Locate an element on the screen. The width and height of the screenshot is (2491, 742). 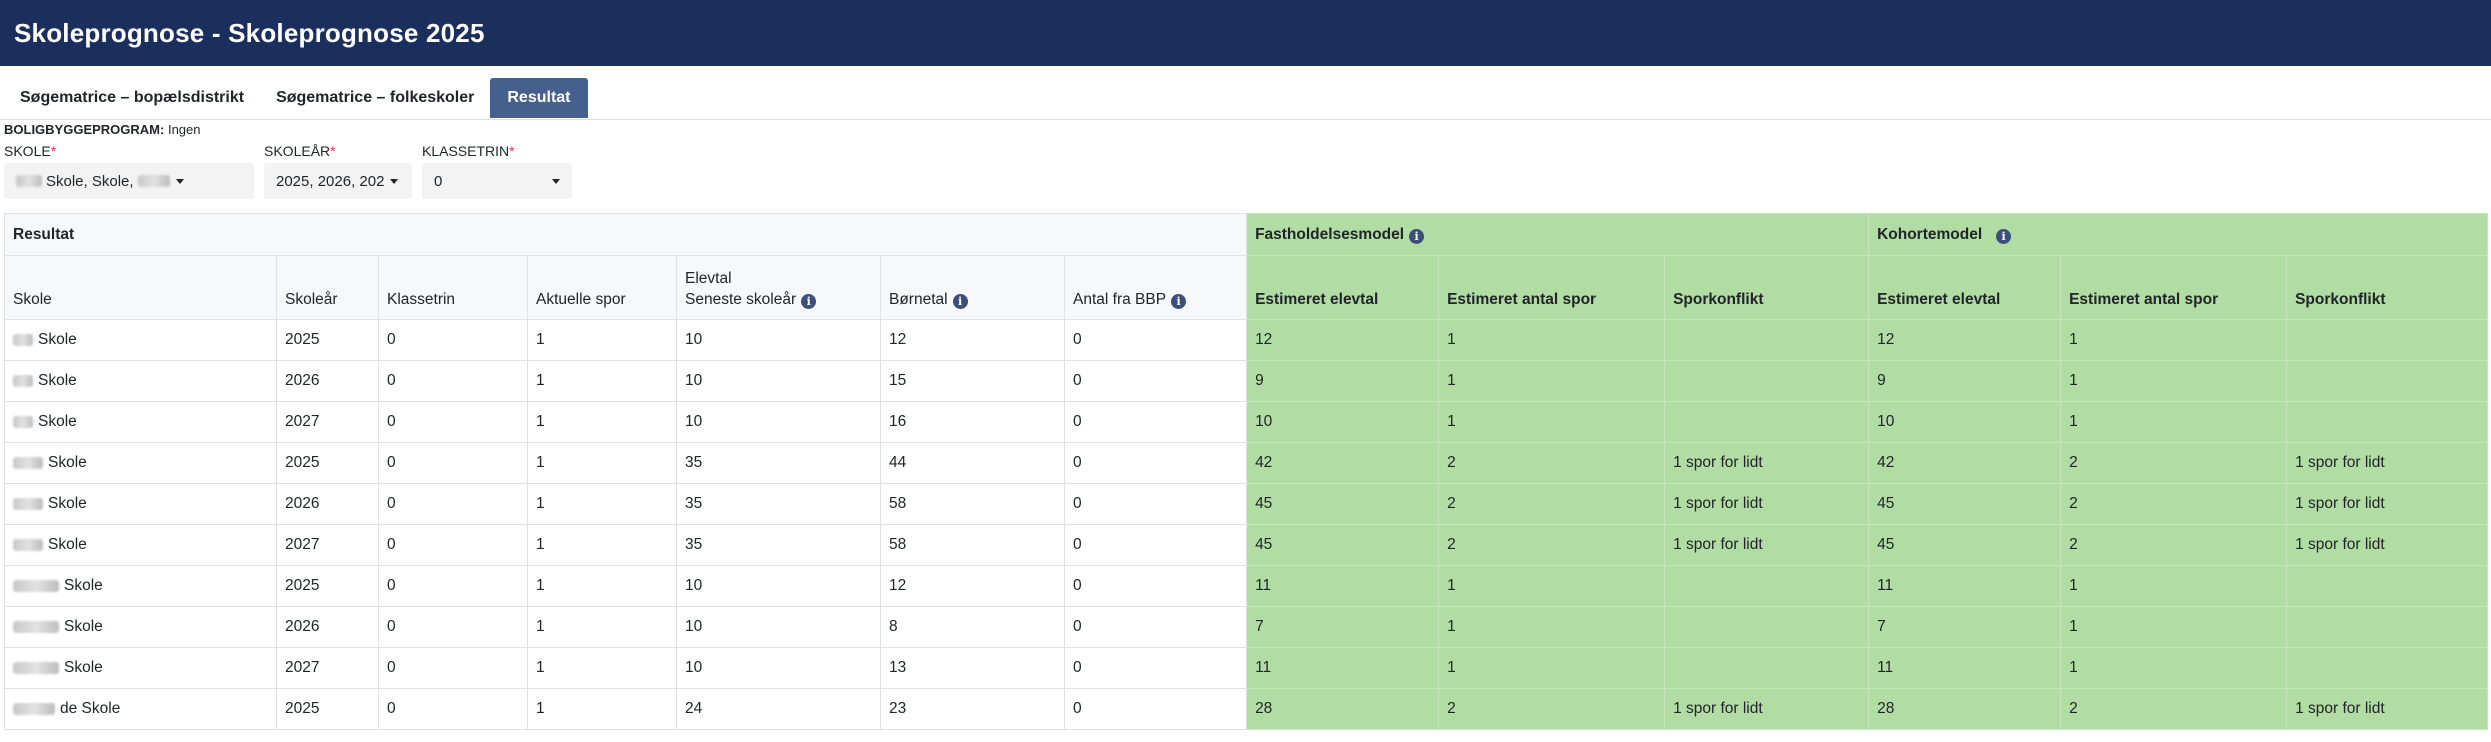
cell-retention-est-pupils: 9 is located at coordinates (1343, 381).